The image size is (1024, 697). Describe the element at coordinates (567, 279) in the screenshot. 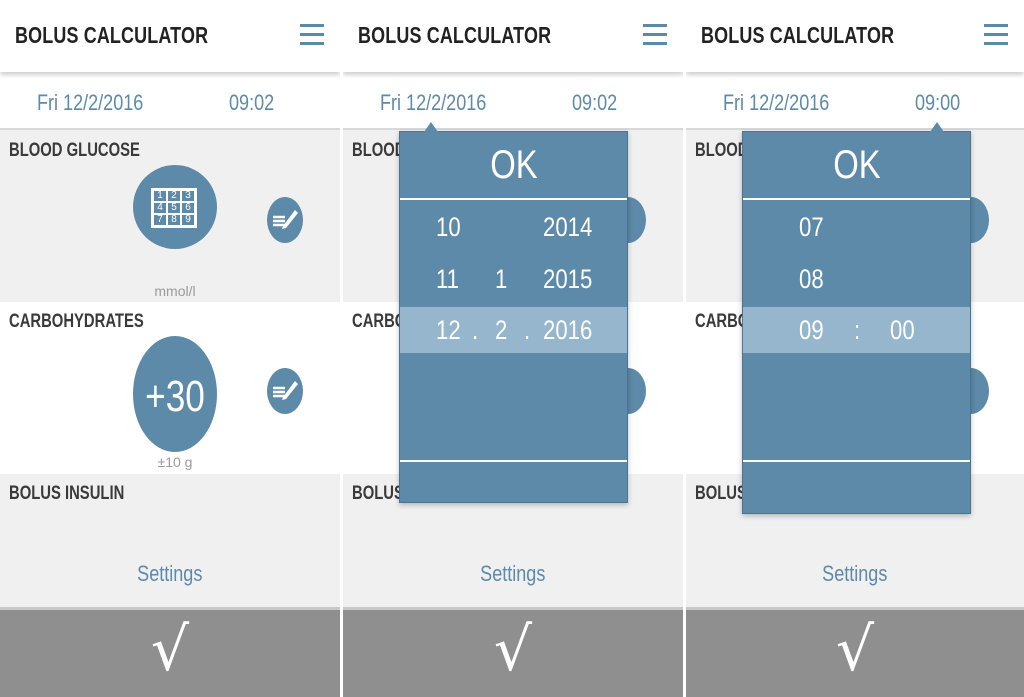

I see `year-option: 2015` at that location.